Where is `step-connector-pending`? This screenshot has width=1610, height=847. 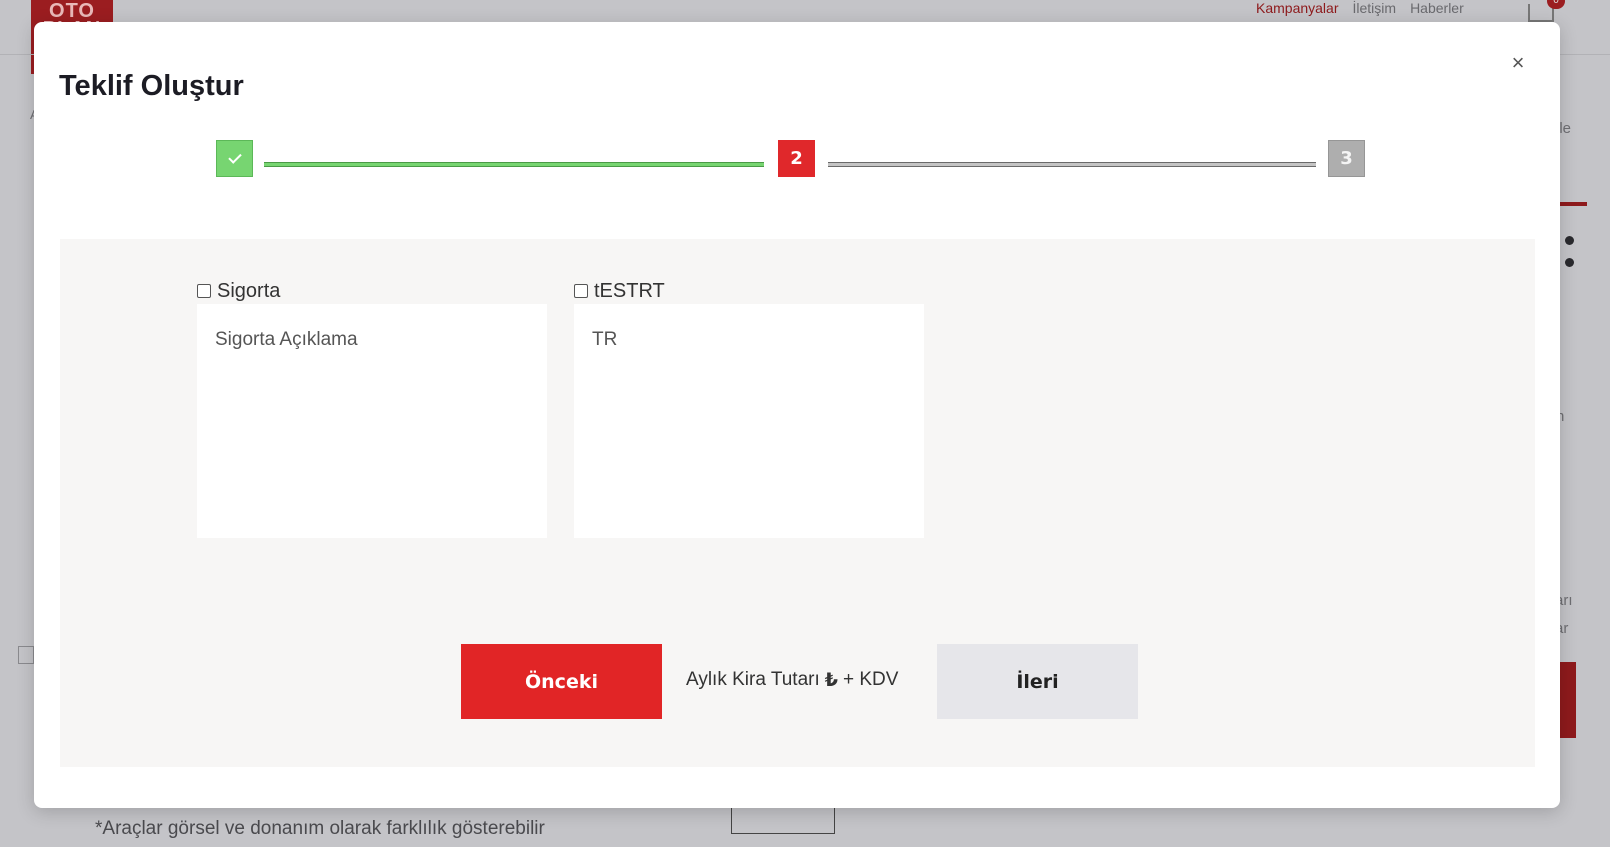 step-connector-pending is located at coordinates (1072, 164).